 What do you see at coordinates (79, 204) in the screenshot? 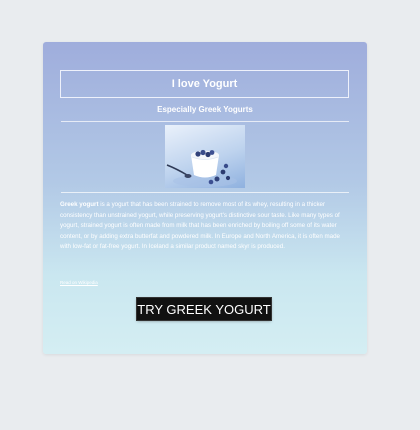
I see `description-lead: Greek yogurt` at bounding box center [79, 204].